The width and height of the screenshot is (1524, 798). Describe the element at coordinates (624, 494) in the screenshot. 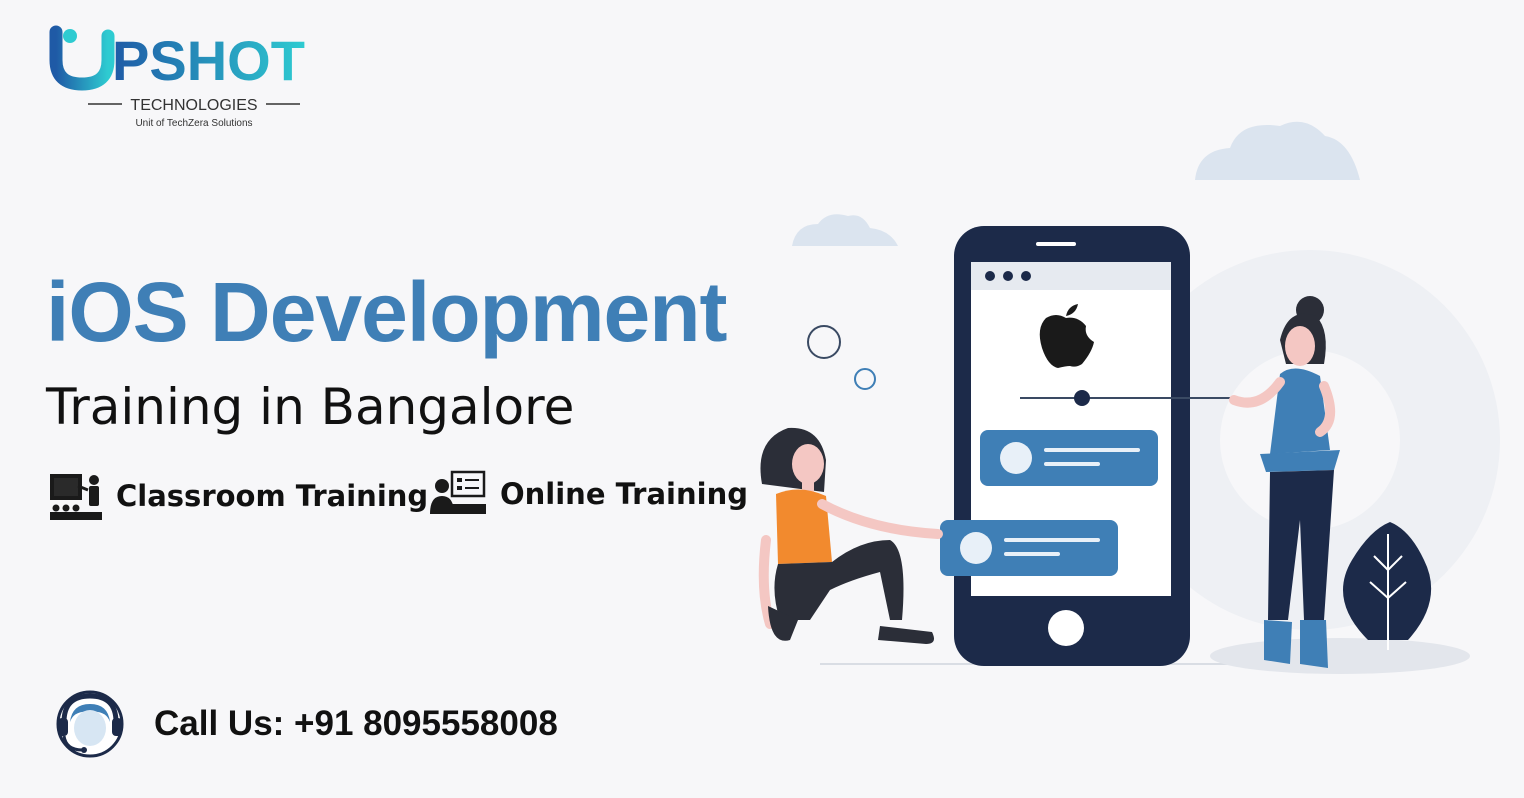

I see `online-training-label: Online Training` at that location.